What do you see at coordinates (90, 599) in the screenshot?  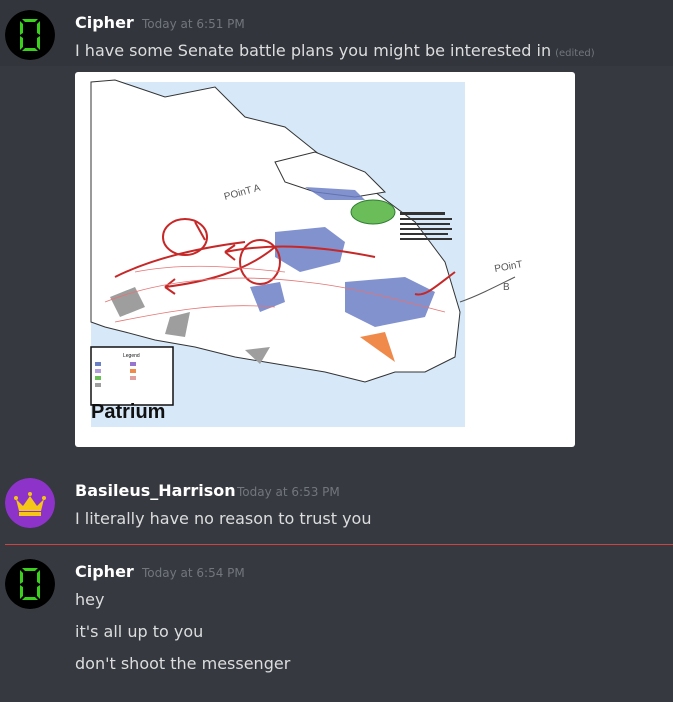 I see `message-text: hey` at bounding box center [90, 599].